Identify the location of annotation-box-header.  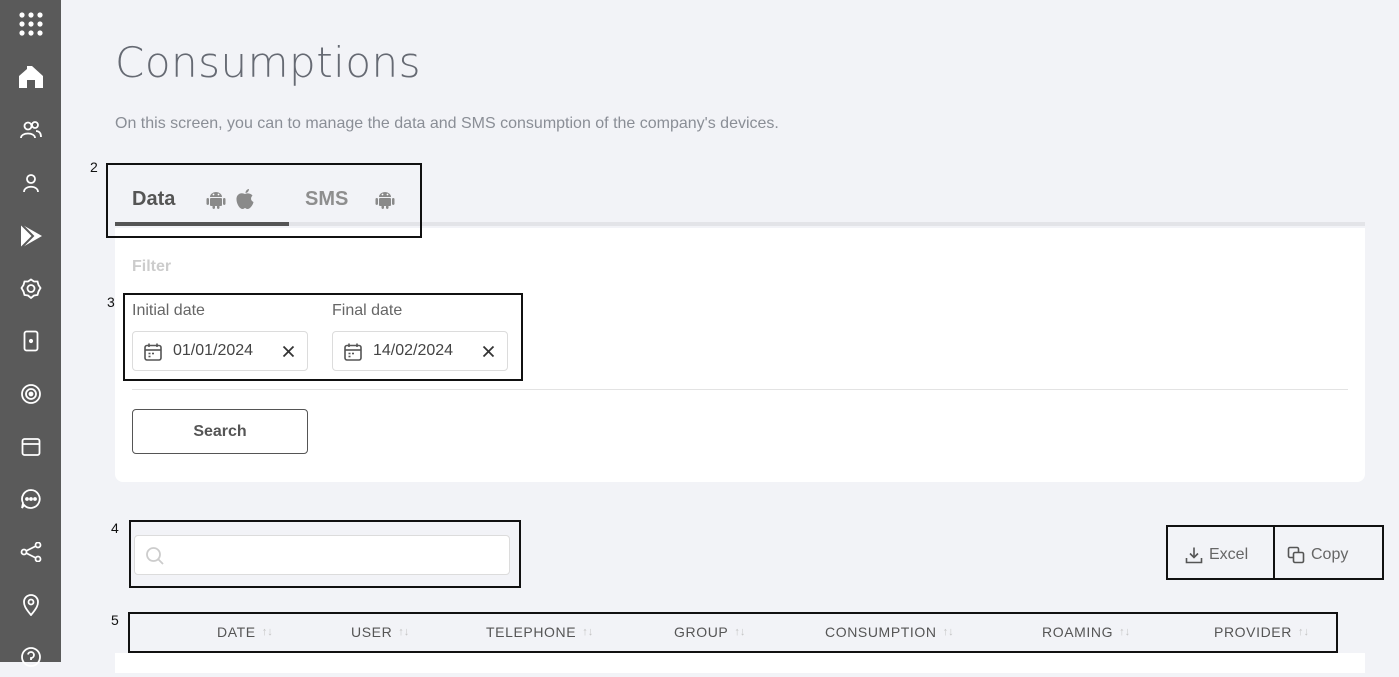
(733, 632).